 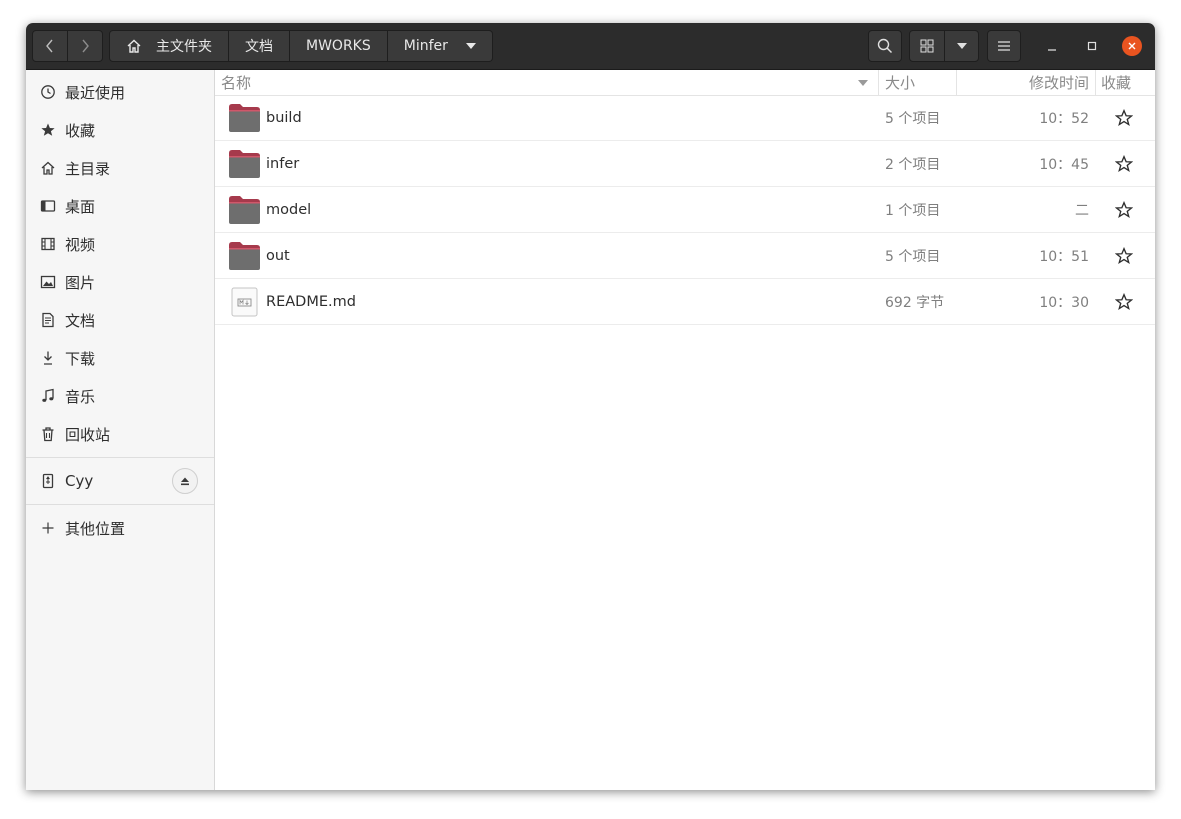 I want to click on maximize-icon, so click(x=1092, y=46).